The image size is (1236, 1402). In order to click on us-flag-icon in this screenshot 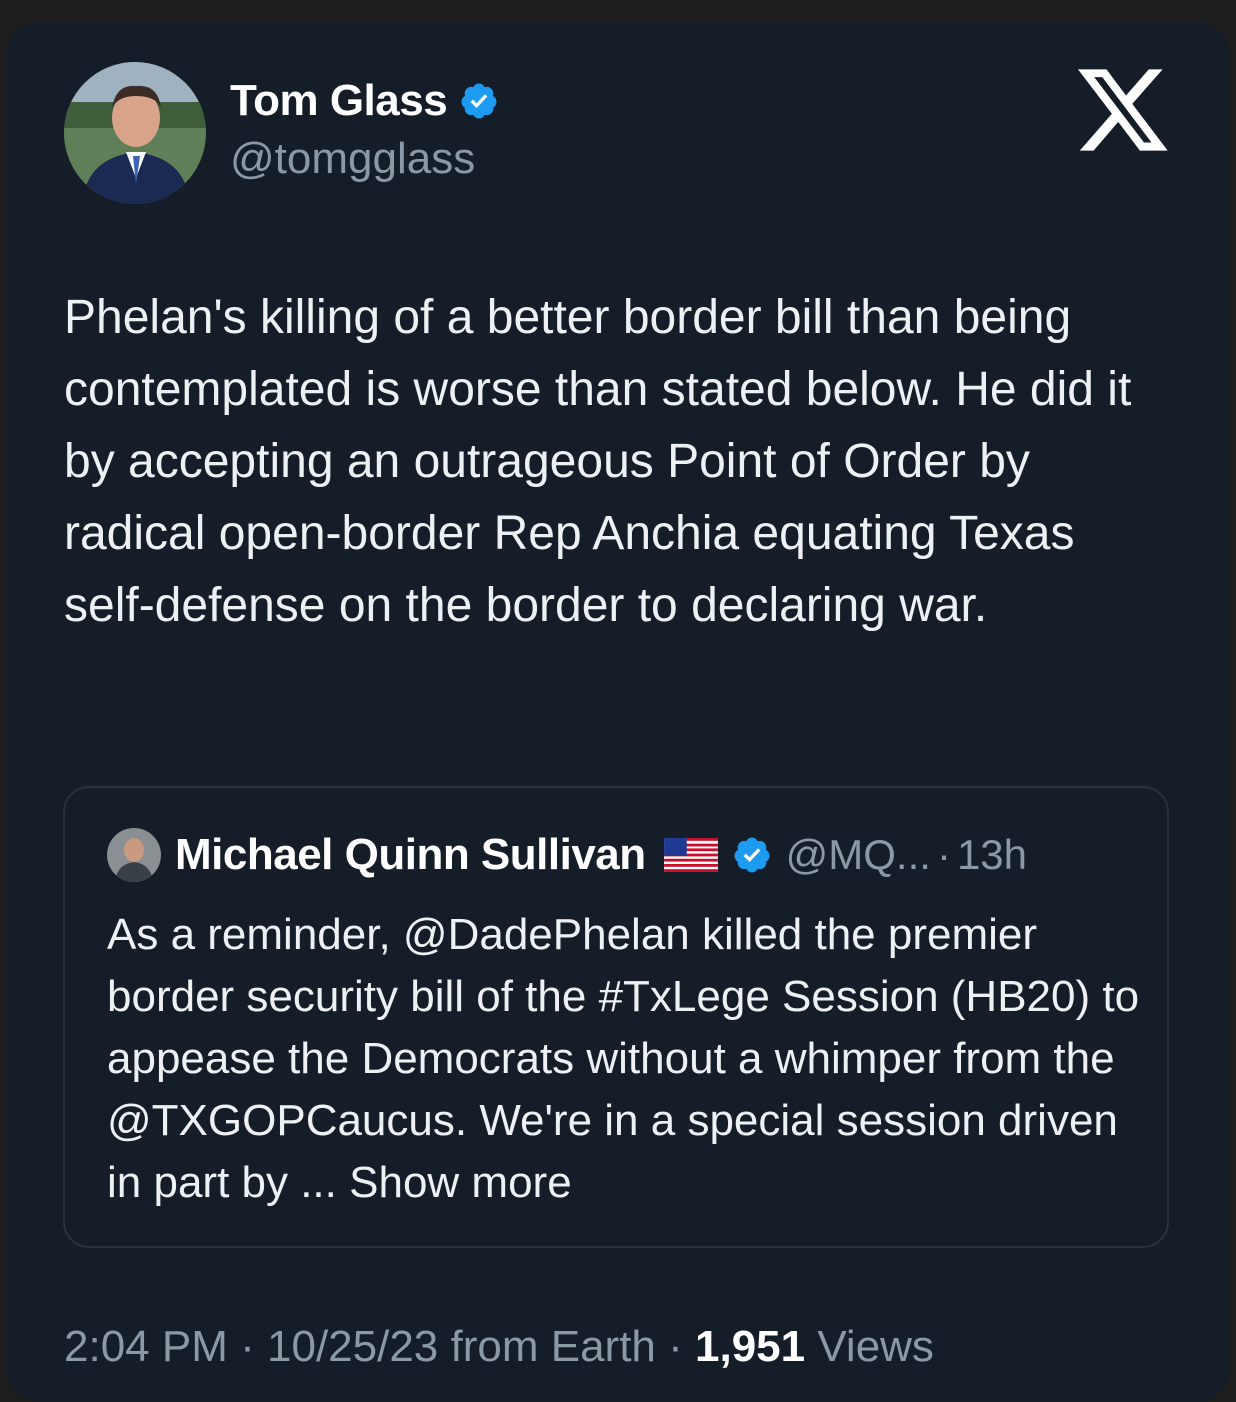, I will do `click(690, 855)`.